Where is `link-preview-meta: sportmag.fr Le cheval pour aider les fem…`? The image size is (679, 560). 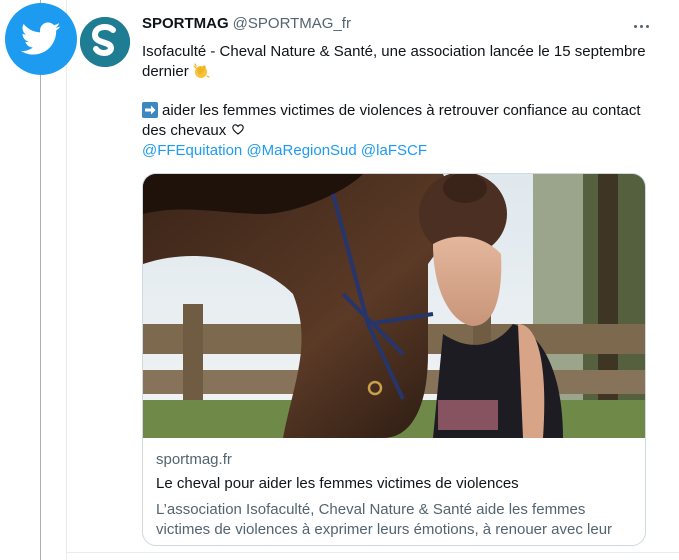 link-preview-meta: sportmag.fr Le cheval pour aider les fem… is located at coordinates (394, 489).